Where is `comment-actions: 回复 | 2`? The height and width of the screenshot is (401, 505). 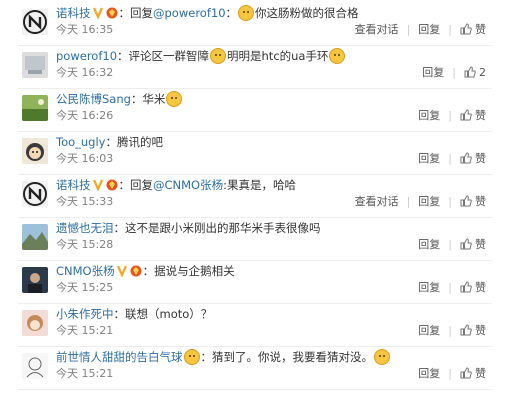 comment-actions: 回复 | 2 is located at coordinates (454, 74).